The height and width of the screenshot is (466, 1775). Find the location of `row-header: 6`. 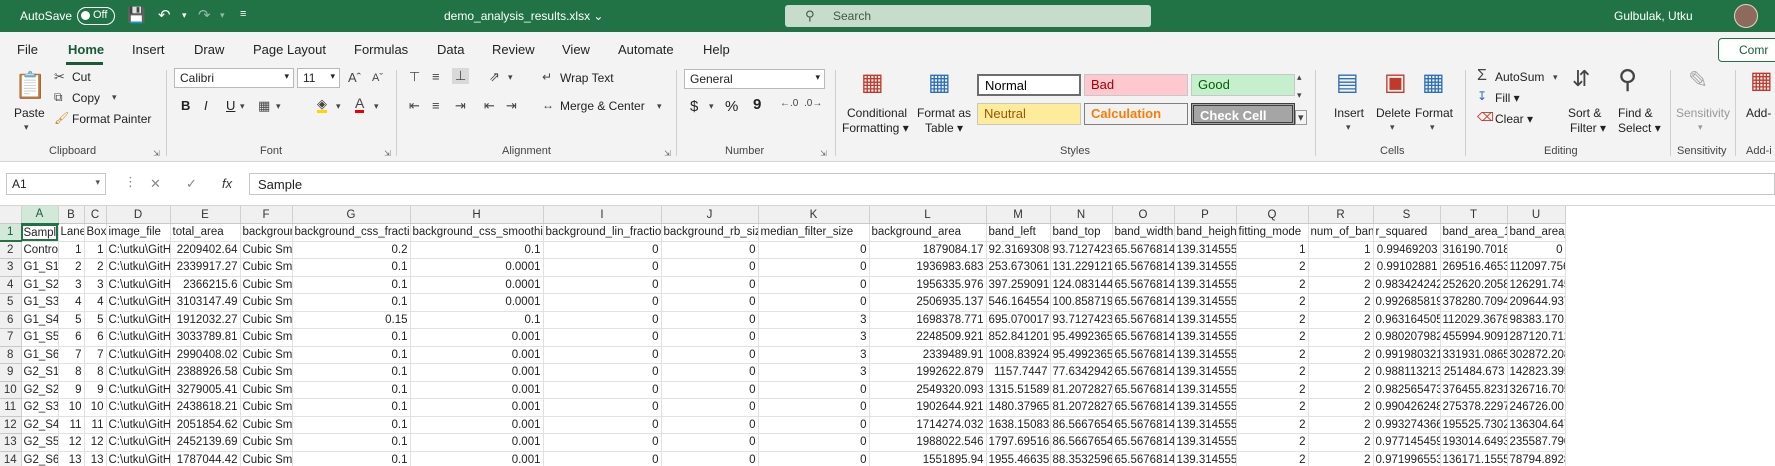

row-header: 6 is located at coordinates (11, 320).